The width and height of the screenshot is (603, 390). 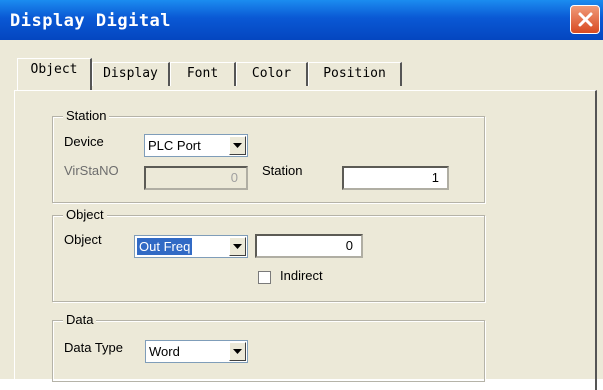 I want to click on datatype-select: Word, so click(x=196, y=351).